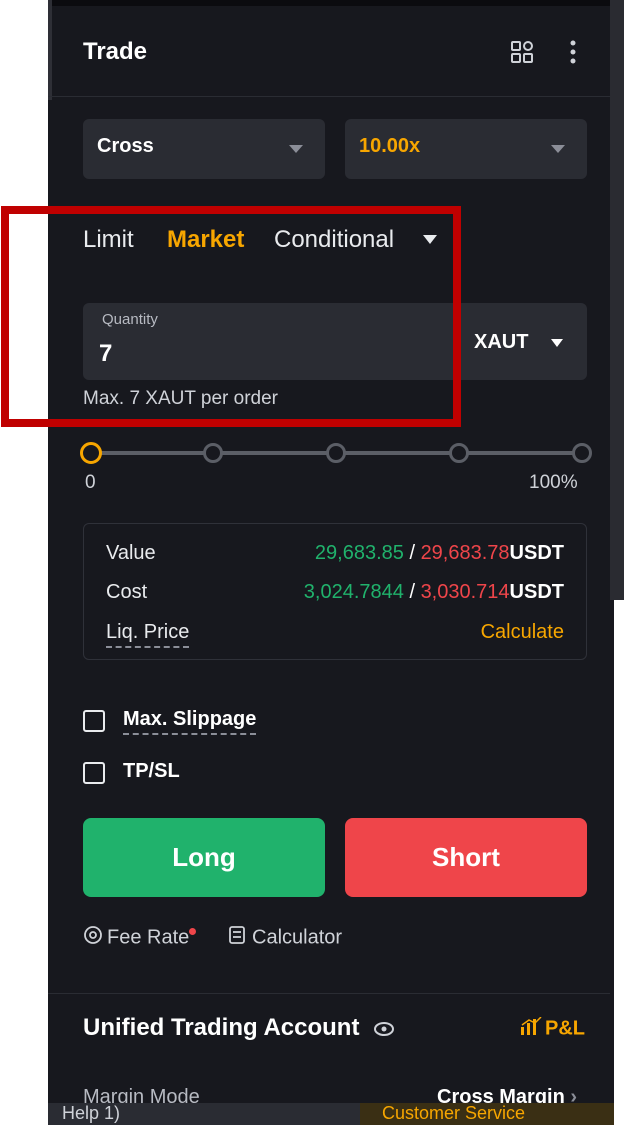  Describe the element at coordinates (617, 300) in the screenshot. I see `page-scrollbar` at that location.